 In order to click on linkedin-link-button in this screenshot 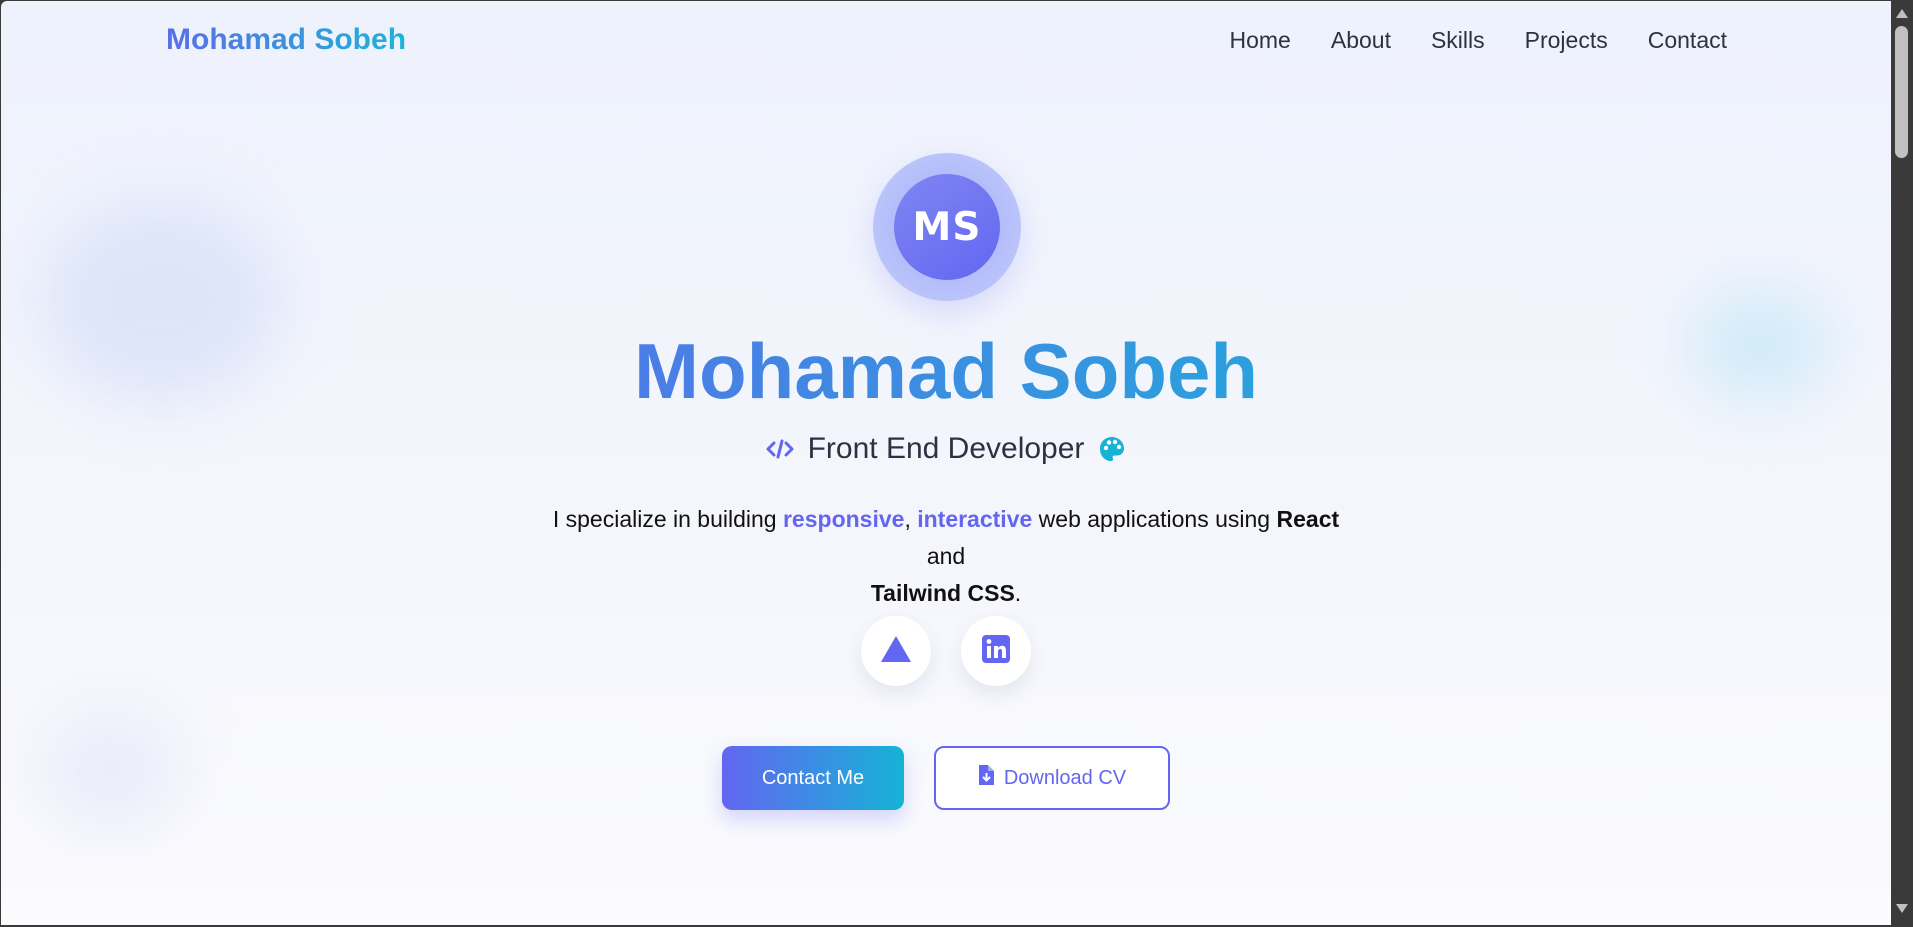, I will do `click(996, 651)`.